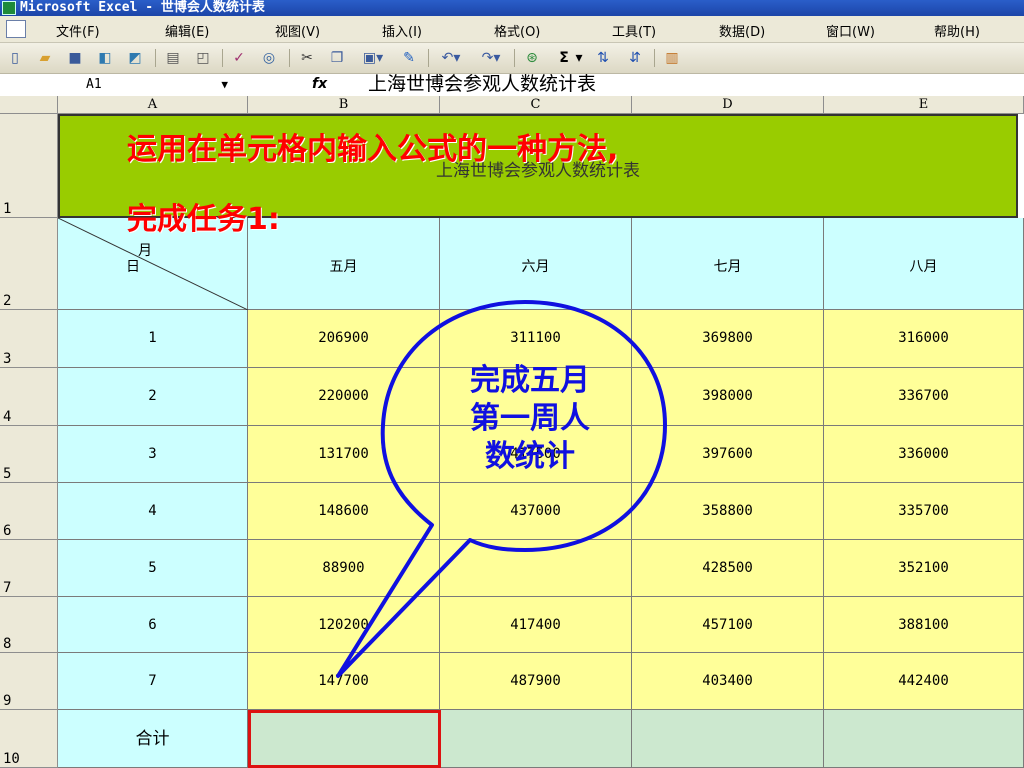 The height and width of the screenshot is (768, 1024). Describe the element at coordinates (344, 454) in the screenshot. I see `visitor-count-cell: 131700` at that location.